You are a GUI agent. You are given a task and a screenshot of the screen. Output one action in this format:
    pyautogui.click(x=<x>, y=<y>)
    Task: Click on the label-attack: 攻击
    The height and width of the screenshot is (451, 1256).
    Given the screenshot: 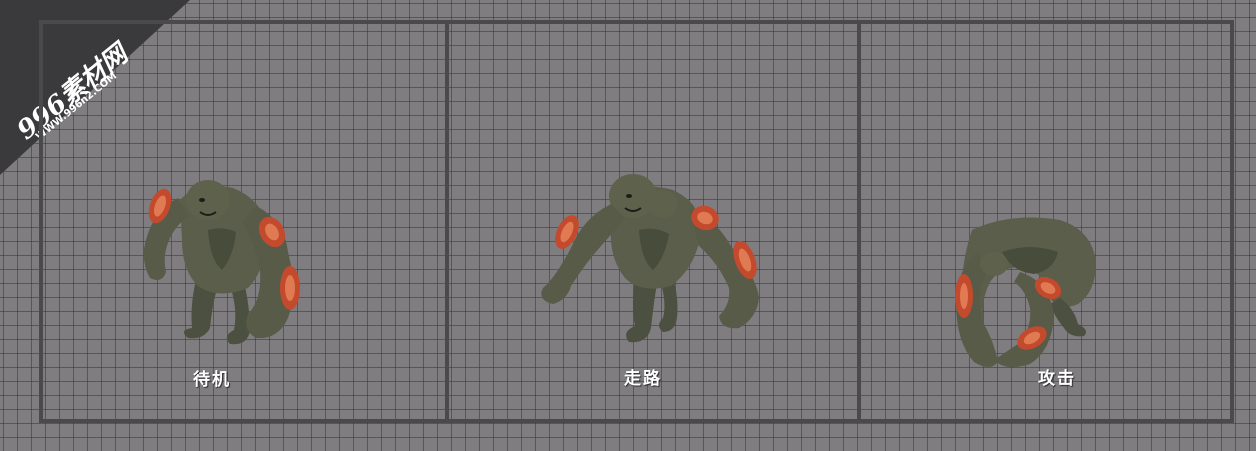 What is the action you would take?
    pyautogui.click(x=1057, y=379)
    